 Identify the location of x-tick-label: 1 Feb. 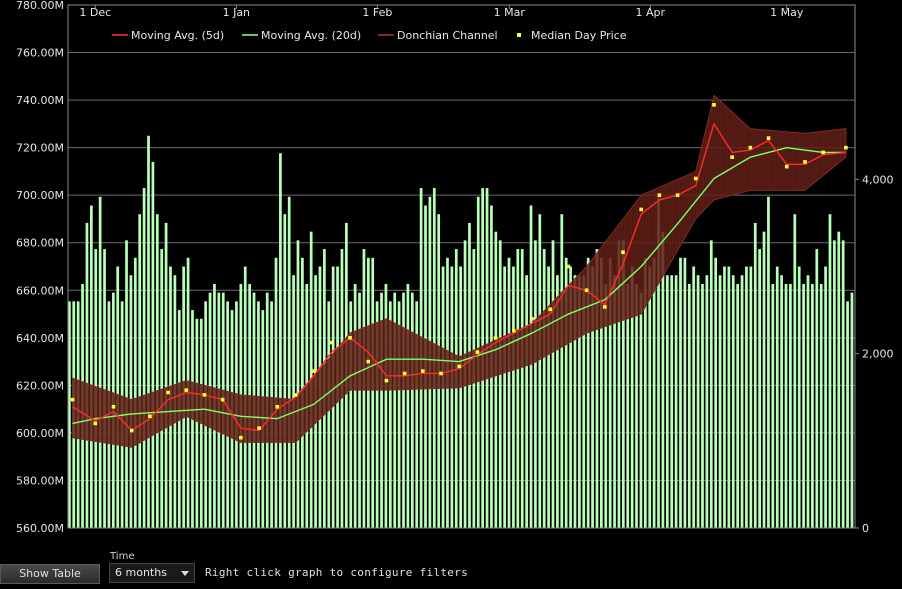
(377, 12).